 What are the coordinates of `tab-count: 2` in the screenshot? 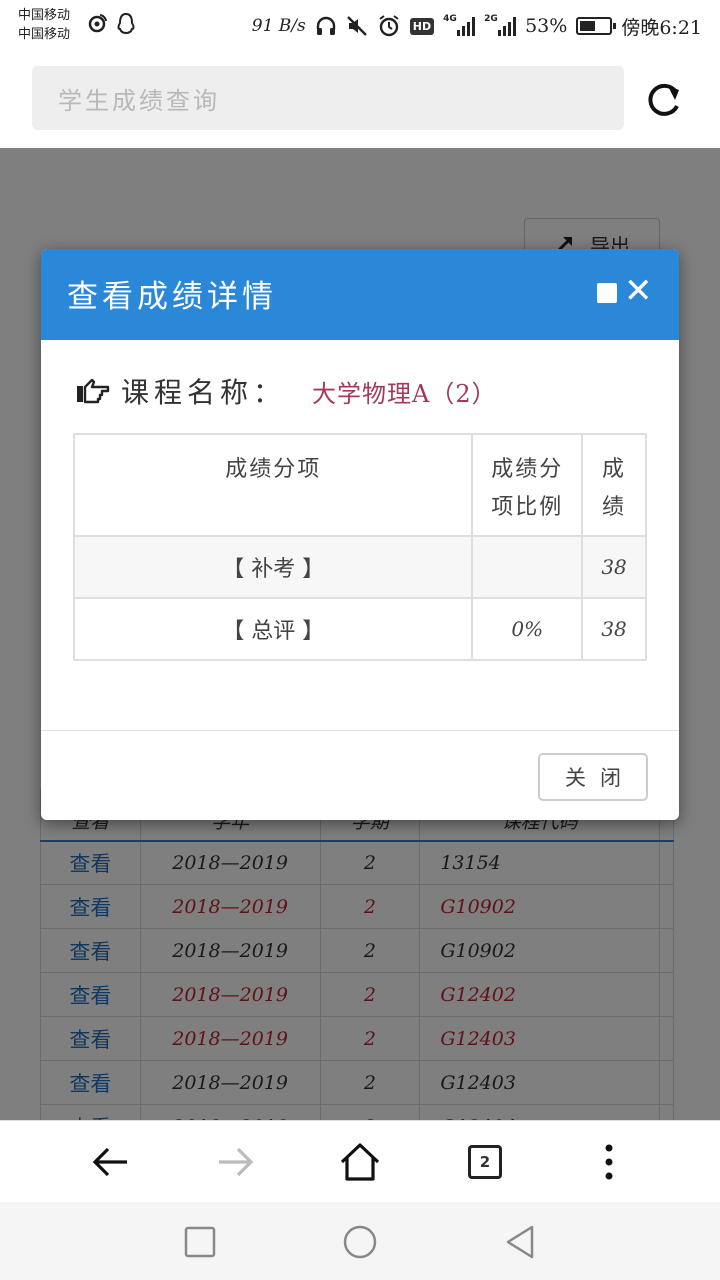 It's located at (485, 1162).